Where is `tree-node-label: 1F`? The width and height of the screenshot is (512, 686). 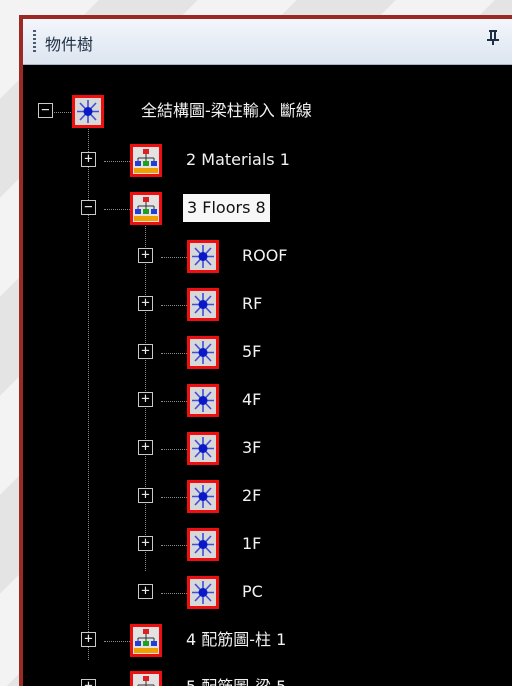
tree-node-label: 1F is located at coordinates (251, 544).